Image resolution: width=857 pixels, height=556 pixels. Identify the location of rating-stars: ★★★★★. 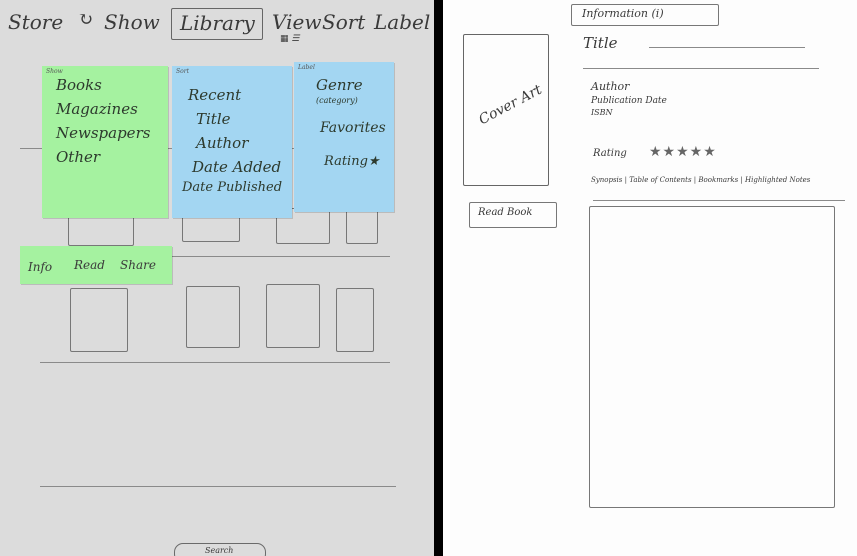
(683, 152).